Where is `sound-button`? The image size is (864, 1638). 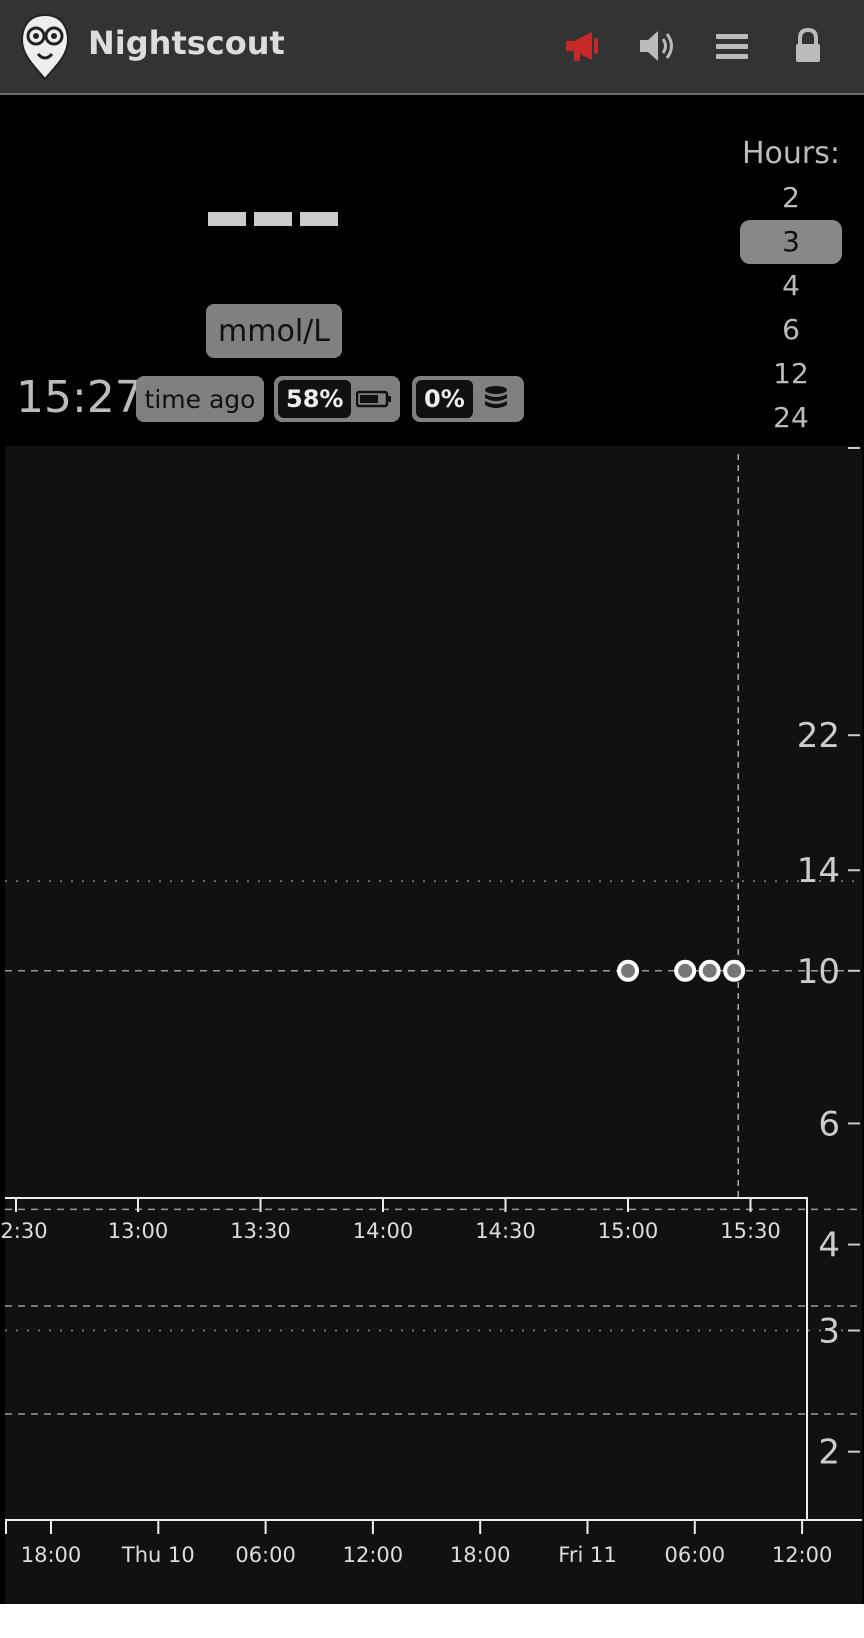
sound-button is located at coordinates (656, 46).